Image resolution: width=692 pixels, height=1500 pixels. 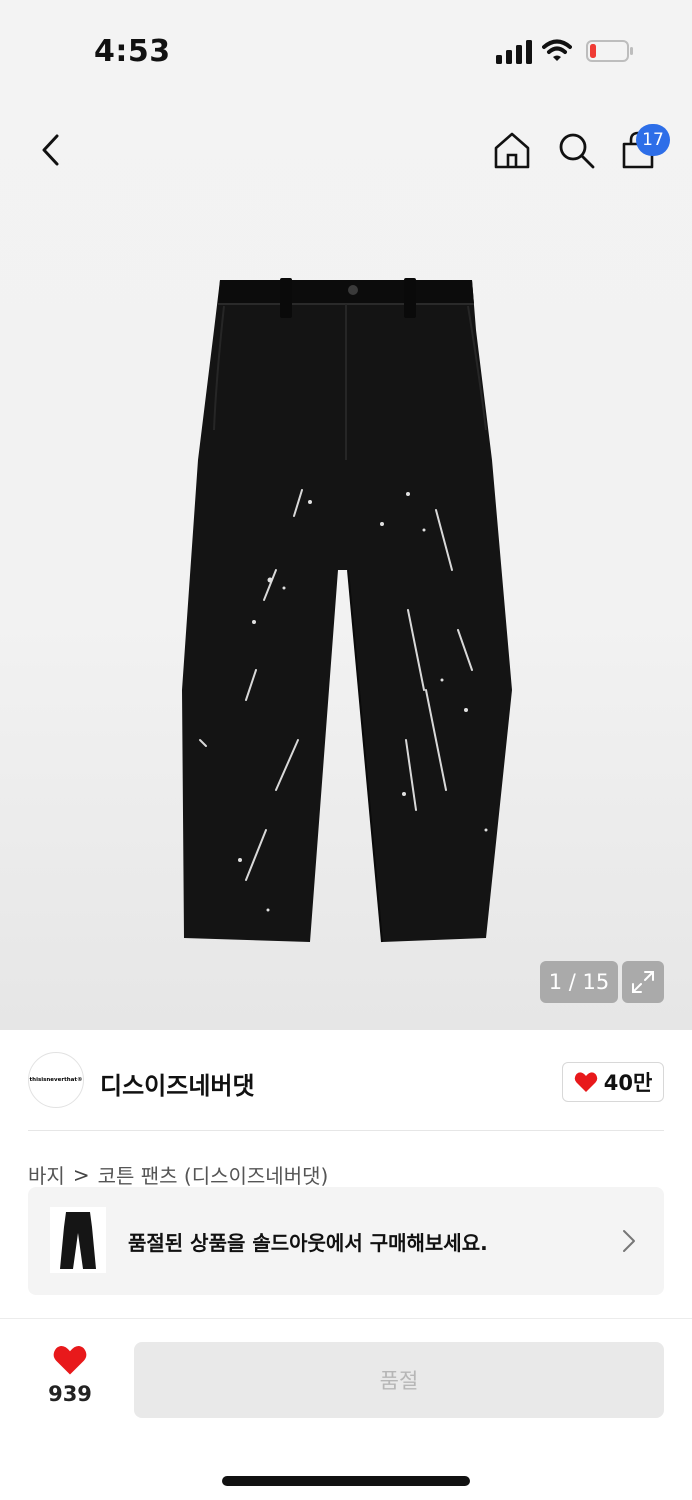 I want to click on wishlist-button: 939, so click(x=70, y=1384).